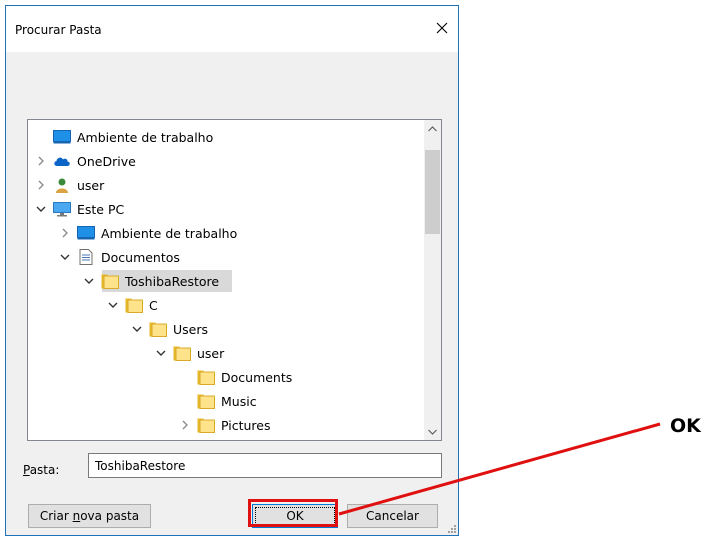 The image size is (719, 539). What do you see at coordinates (499, 469) in the screenshot?
I see `callout-arrow` at bounding box center [499, 469].